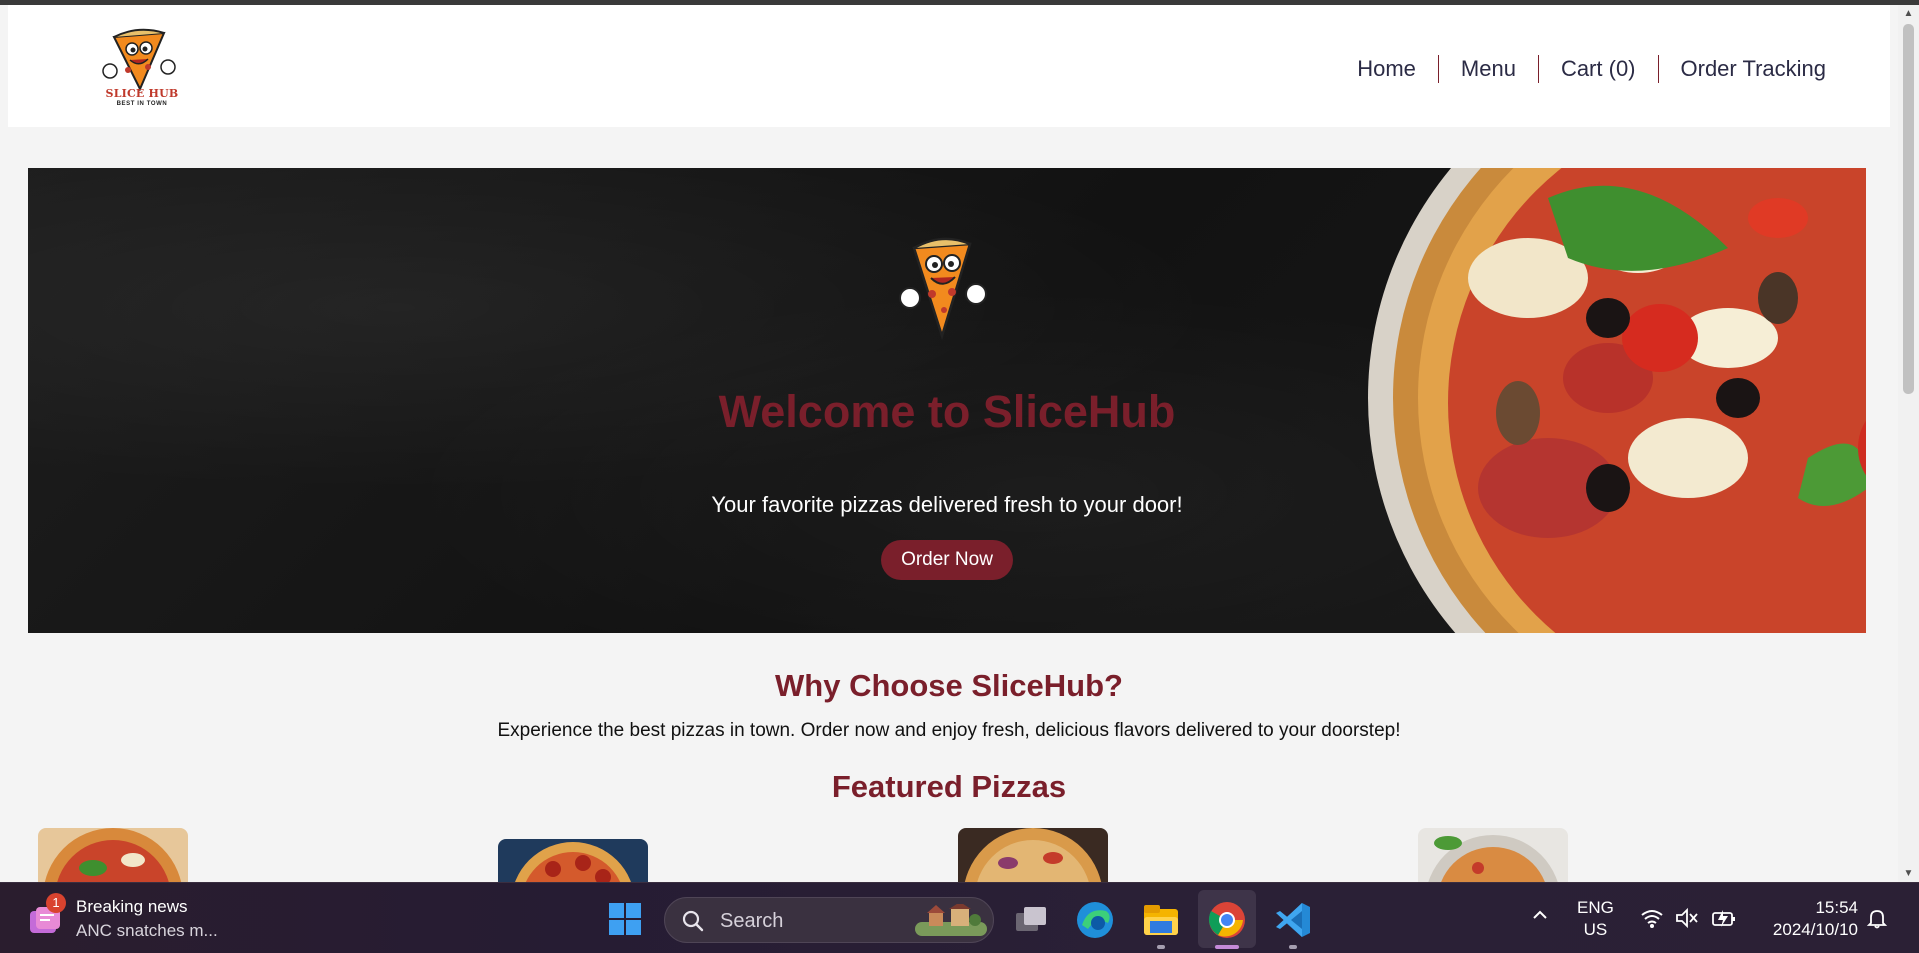 Image resolution: width=1919 pixels, height=953 pixels. Describe the element at coordinates (1836, 907) in the screenshot. I see `clock-time: 15:54` at that location.